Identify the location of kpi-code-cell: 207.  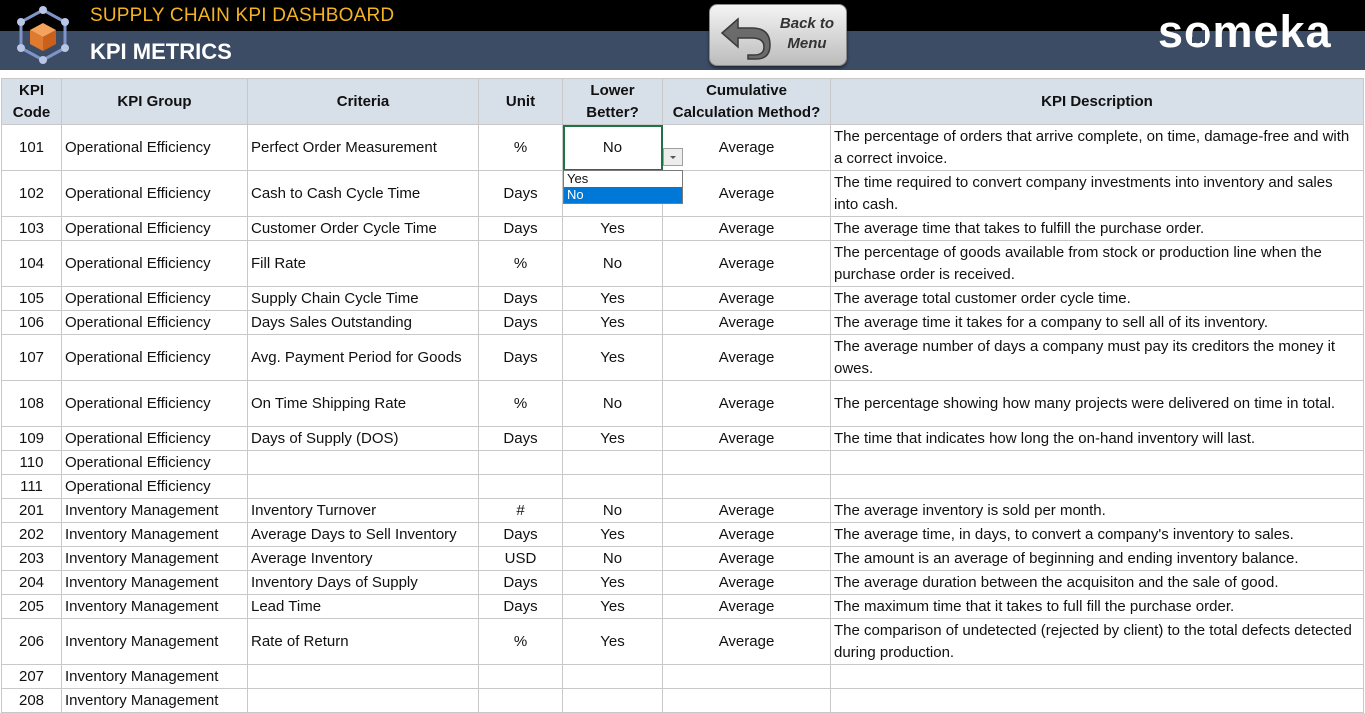
(31, 676).